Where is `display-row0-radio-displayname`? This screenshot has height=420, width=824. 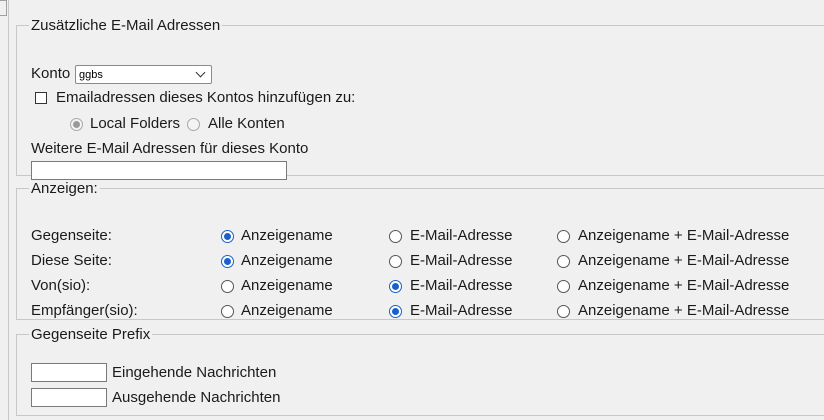 display-row0-radio-displayname is located at coordinates (227, 236).